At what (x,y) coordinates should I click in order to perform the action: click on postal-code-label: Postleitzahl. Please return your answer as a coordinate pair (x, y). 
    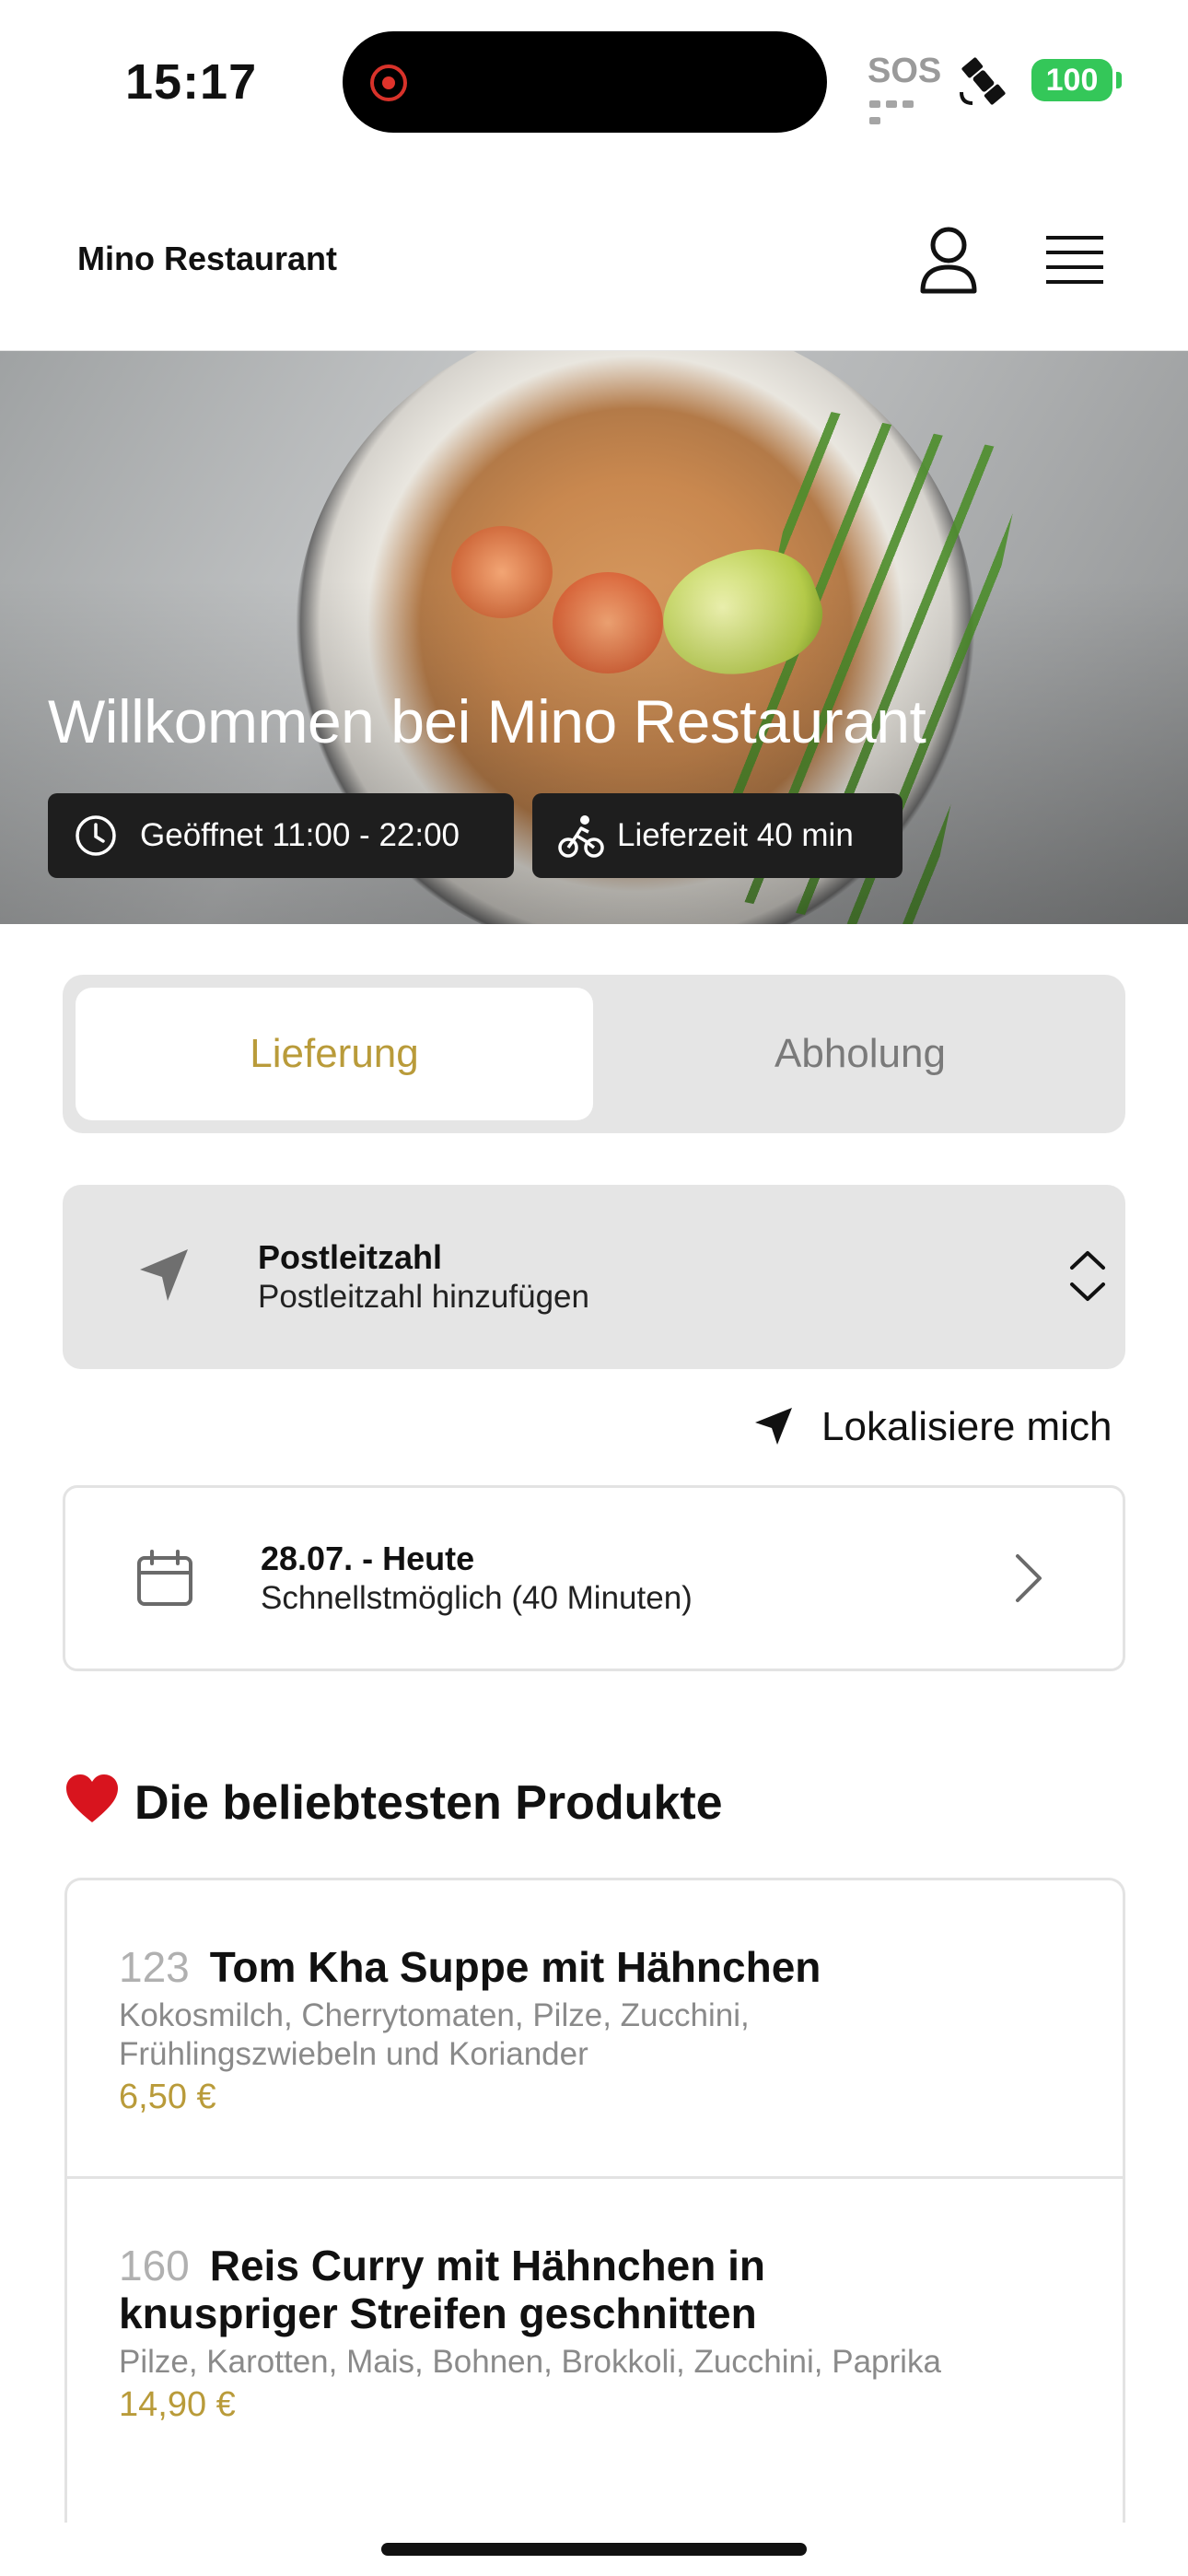
    Looking at the image, I should click on (350, 1257).